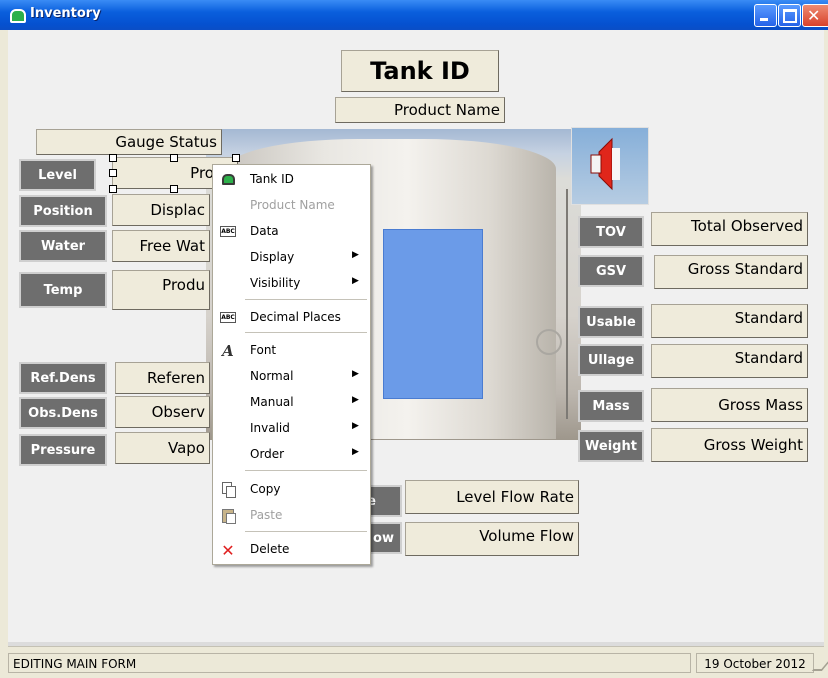 The width and height of the screenshot is (828, 678). Describe the element at coordinates (129, 142) in the screenshot. I see `gauge-status-field: Gauge Status` at that location.